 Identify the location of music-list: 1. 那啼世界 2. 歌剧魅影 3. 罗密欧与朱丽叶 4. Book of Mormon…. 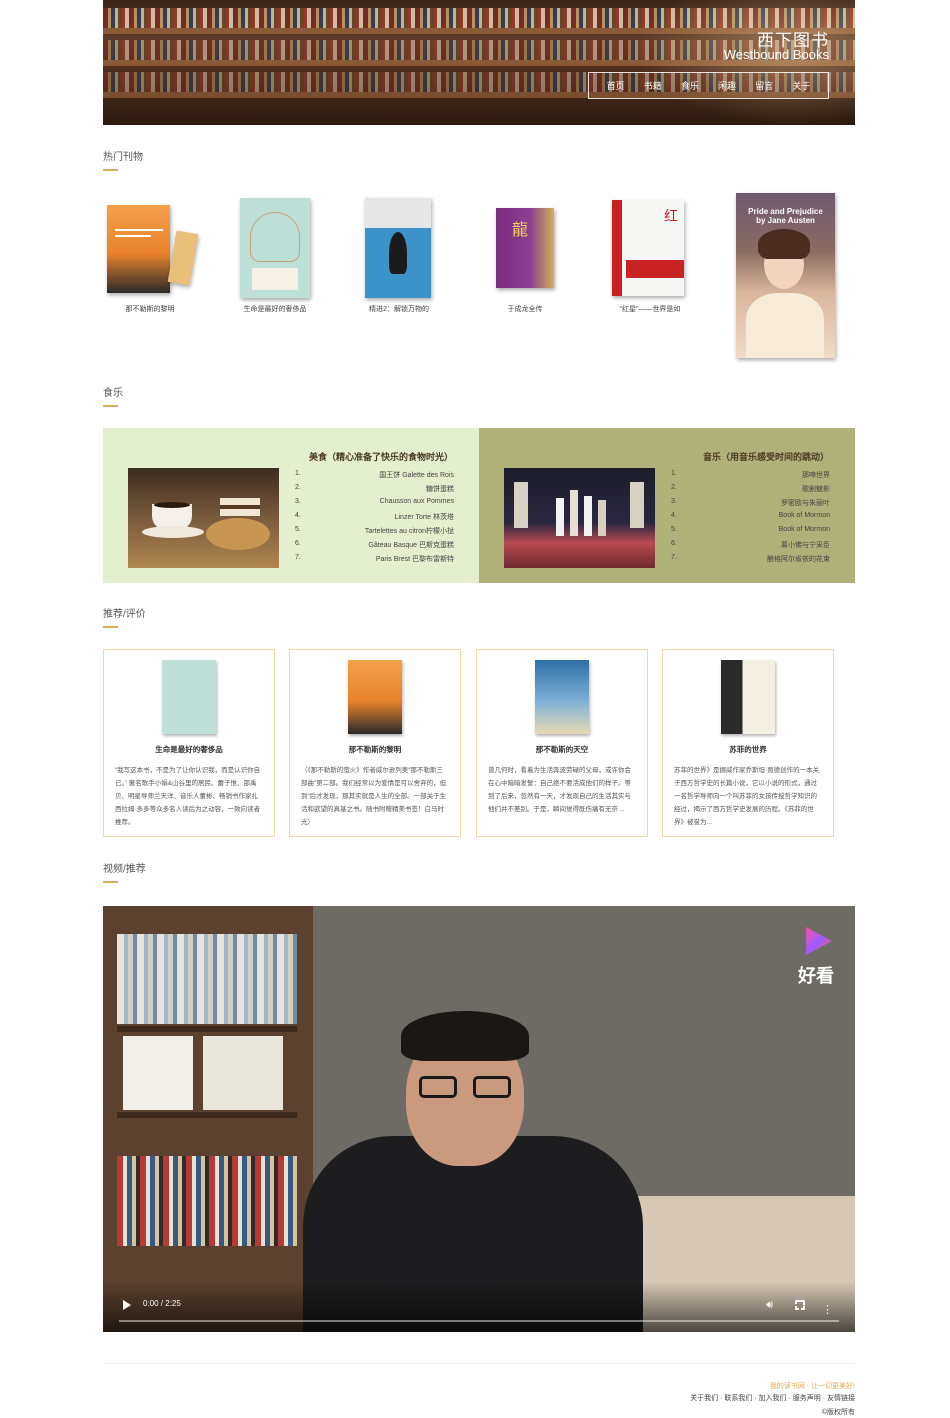
(750, 519).